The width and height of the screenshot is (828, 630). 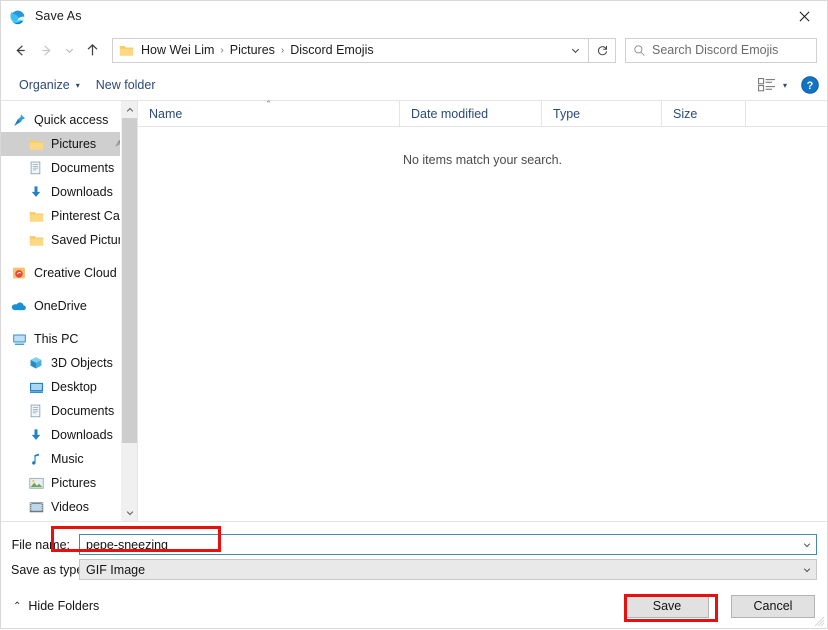 I want to click on sidebar-label: Music, so click(x=67, y=459).